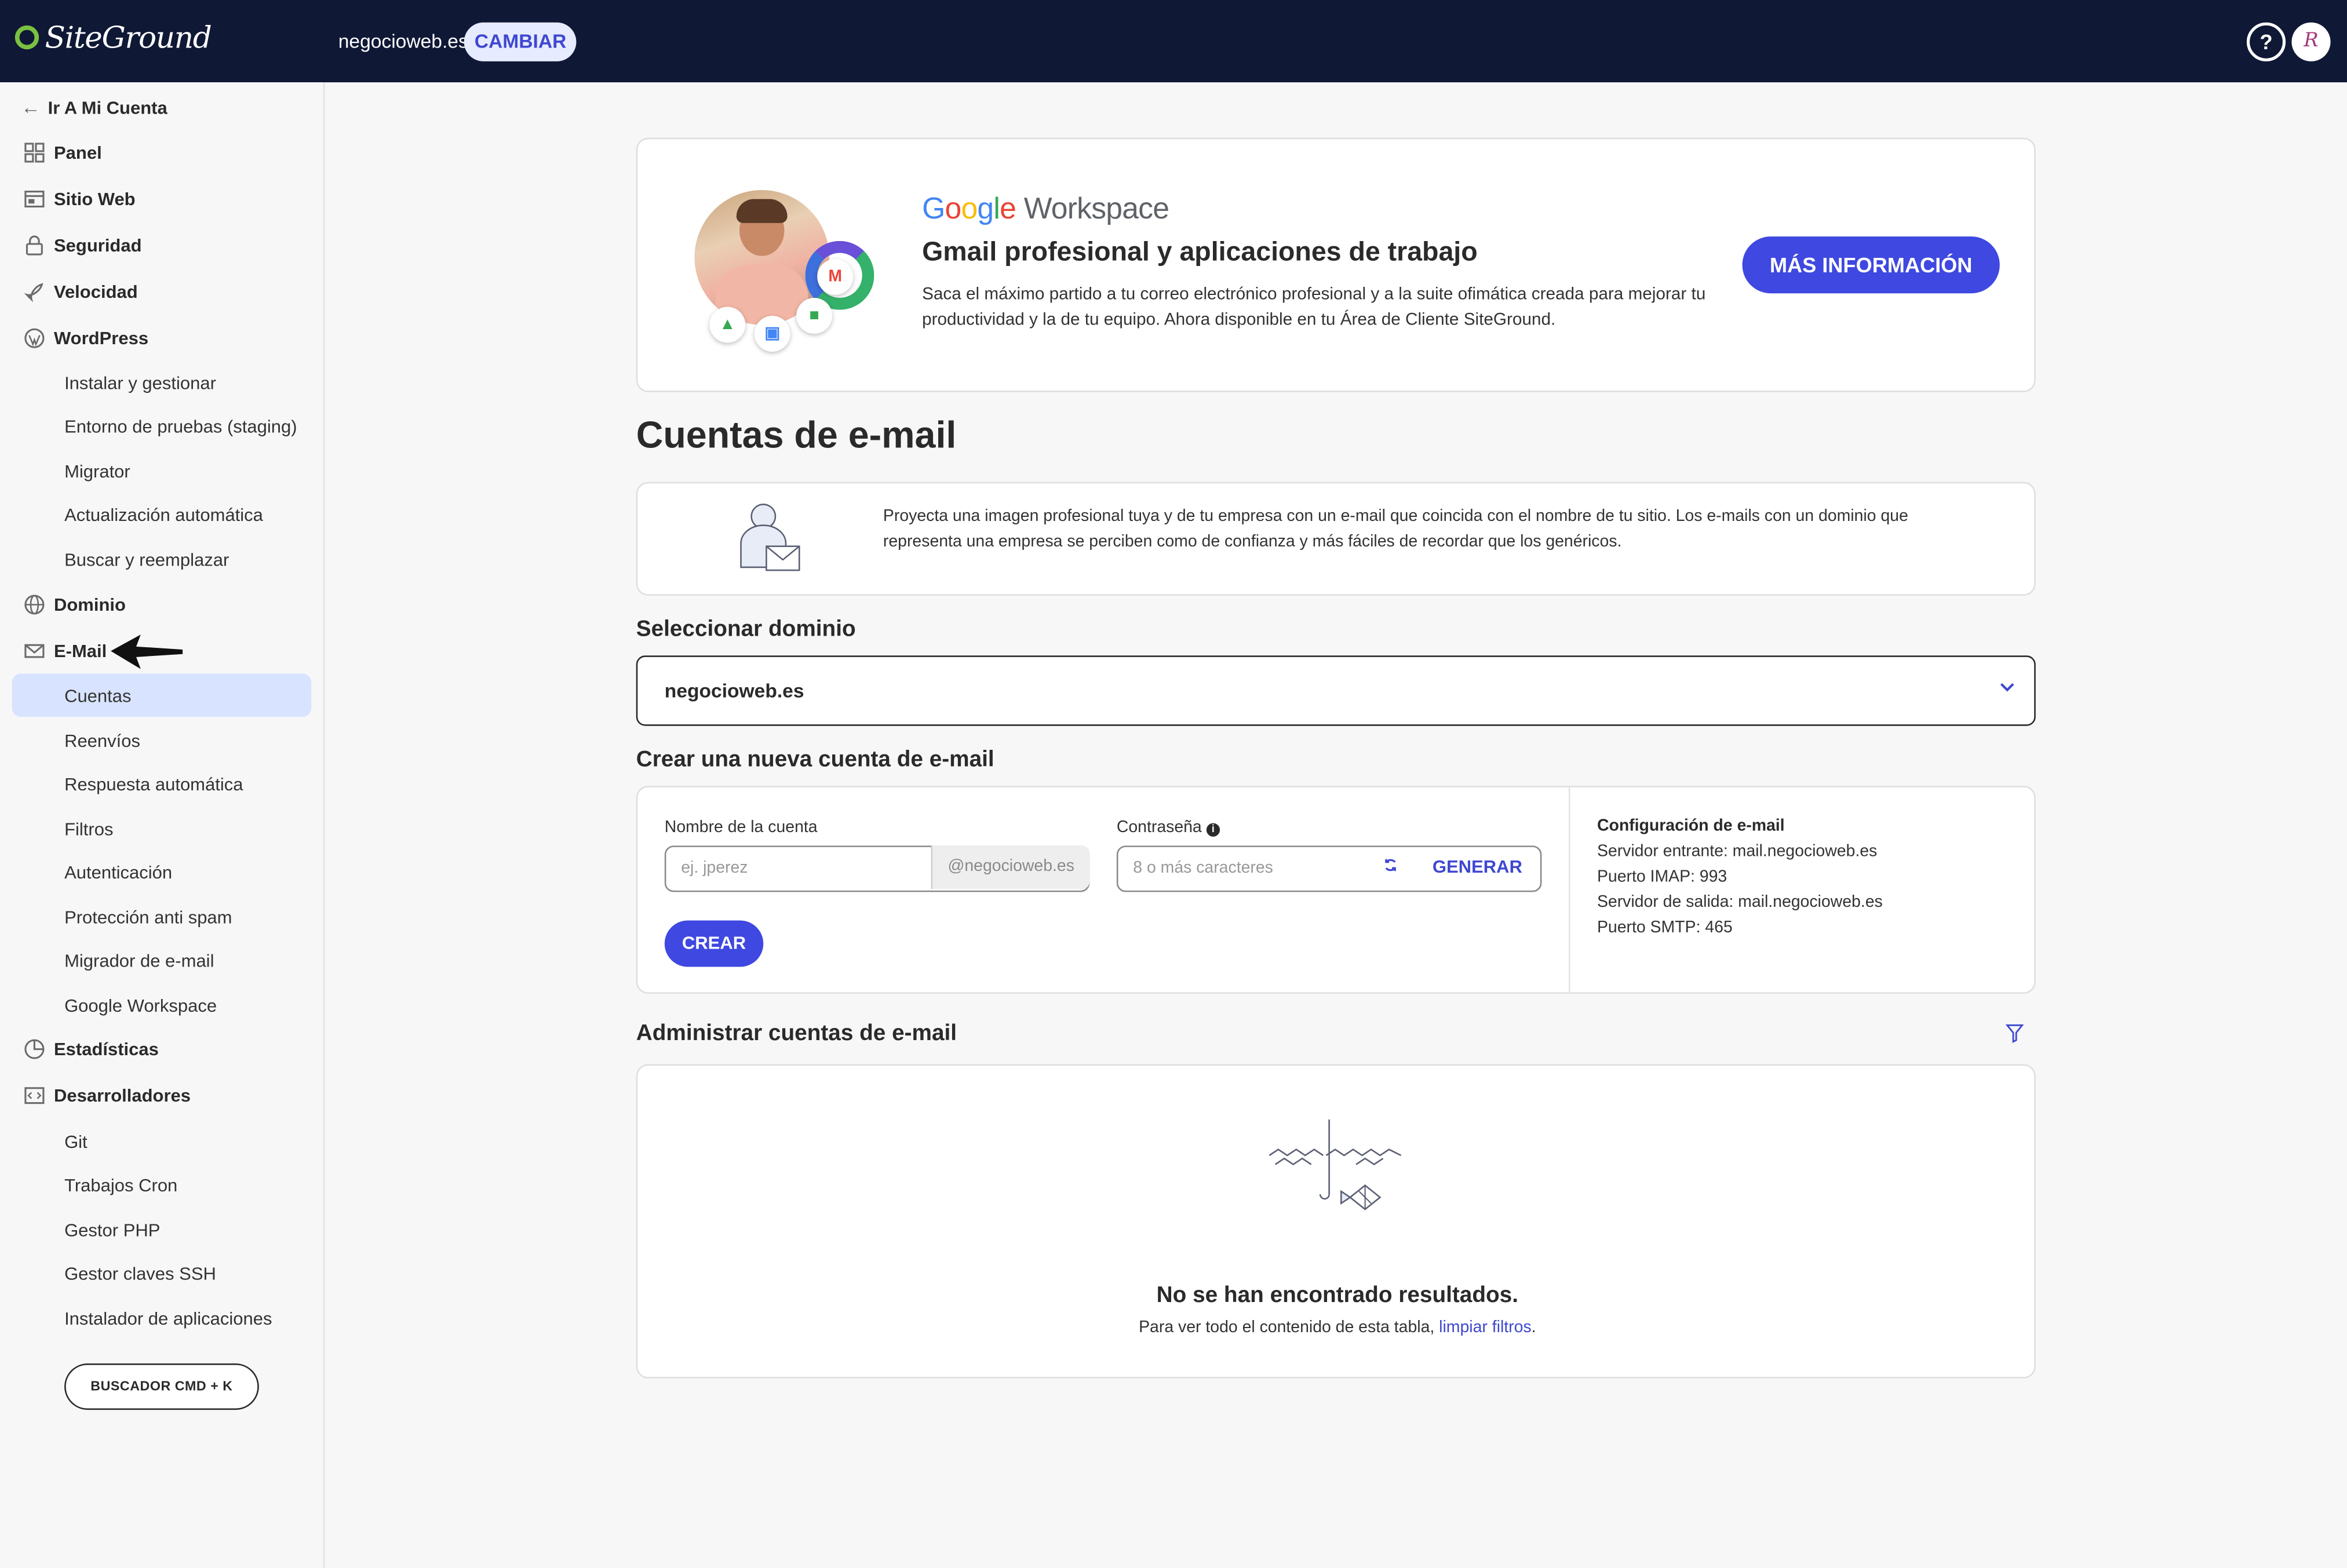 This screenshot has height=1568, width=2347. What do you see at coordinates (1740, 902) in the screenshot?
I see `config-line: Servidor de salida: mail.negocioweb.es` at bounding box center [1740, 902].